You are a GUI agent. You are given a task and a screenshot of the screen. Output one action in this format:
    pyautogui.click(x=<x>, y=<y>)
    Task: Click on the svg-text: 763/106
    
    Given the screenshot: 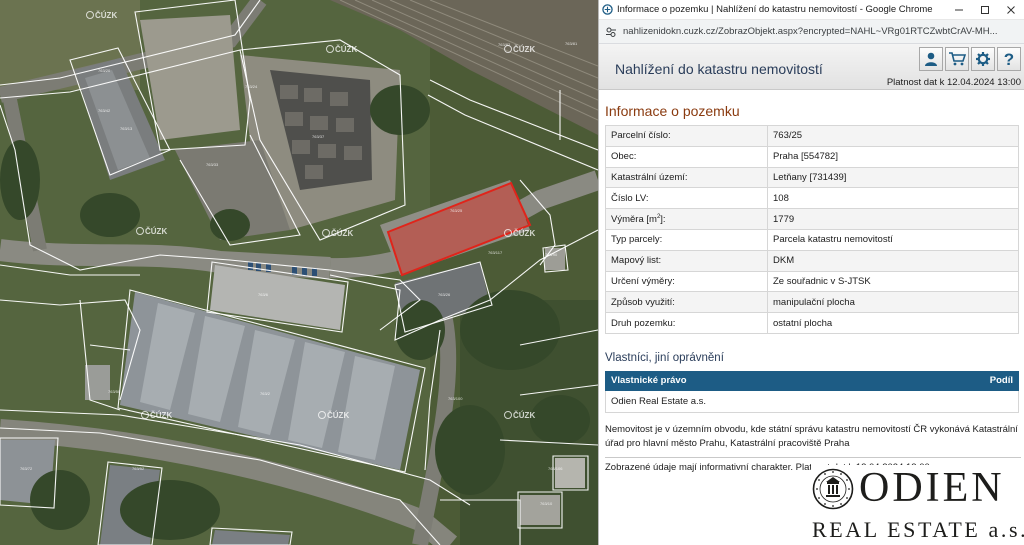 What is the action you would take?
    pyautogui.click(x=555, y=468)
    